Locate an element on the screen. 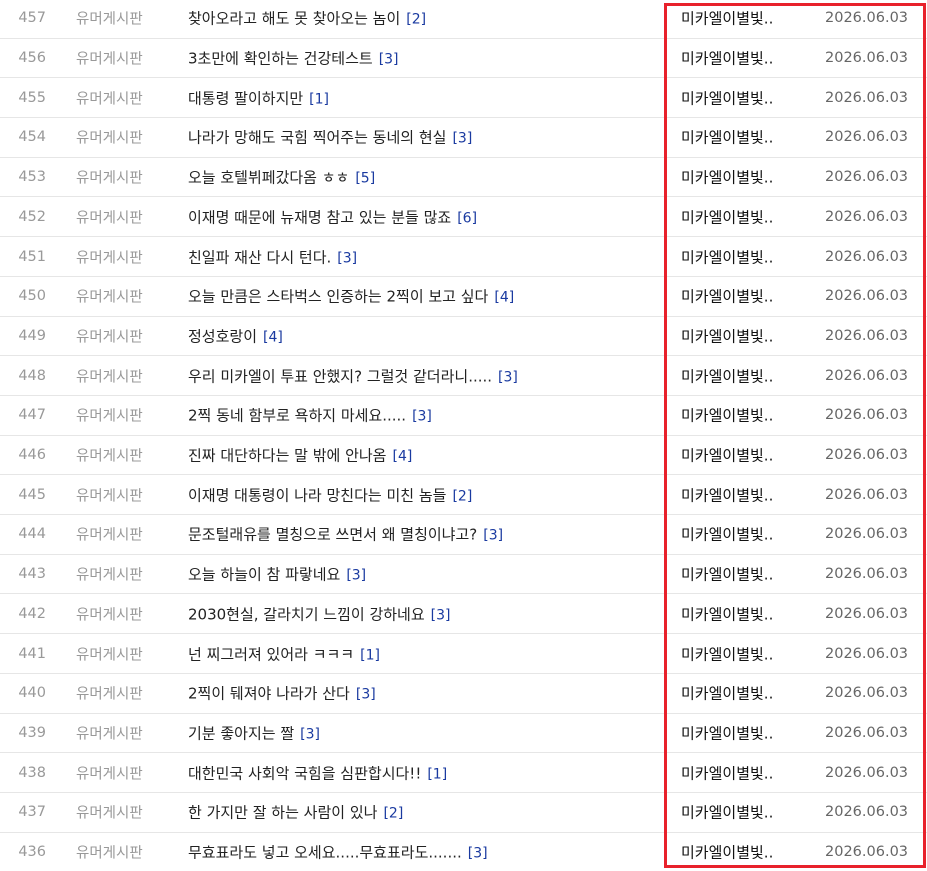  post-title-cell: 오늘 하늘이 참 파랗네요 [3] is located at coordinates (277, 574).